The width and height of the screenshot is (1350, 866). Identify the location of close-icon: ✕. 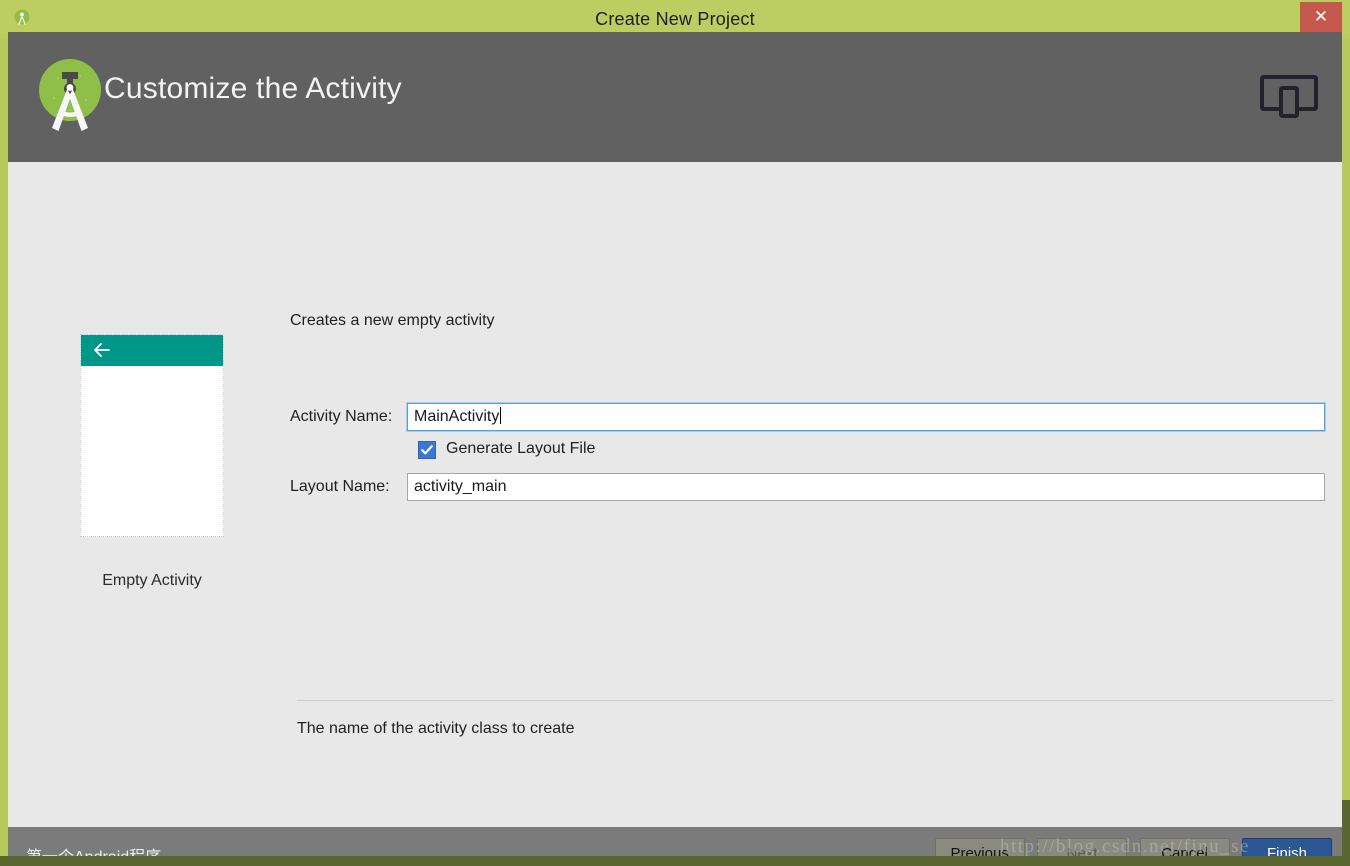
(1321, 17).